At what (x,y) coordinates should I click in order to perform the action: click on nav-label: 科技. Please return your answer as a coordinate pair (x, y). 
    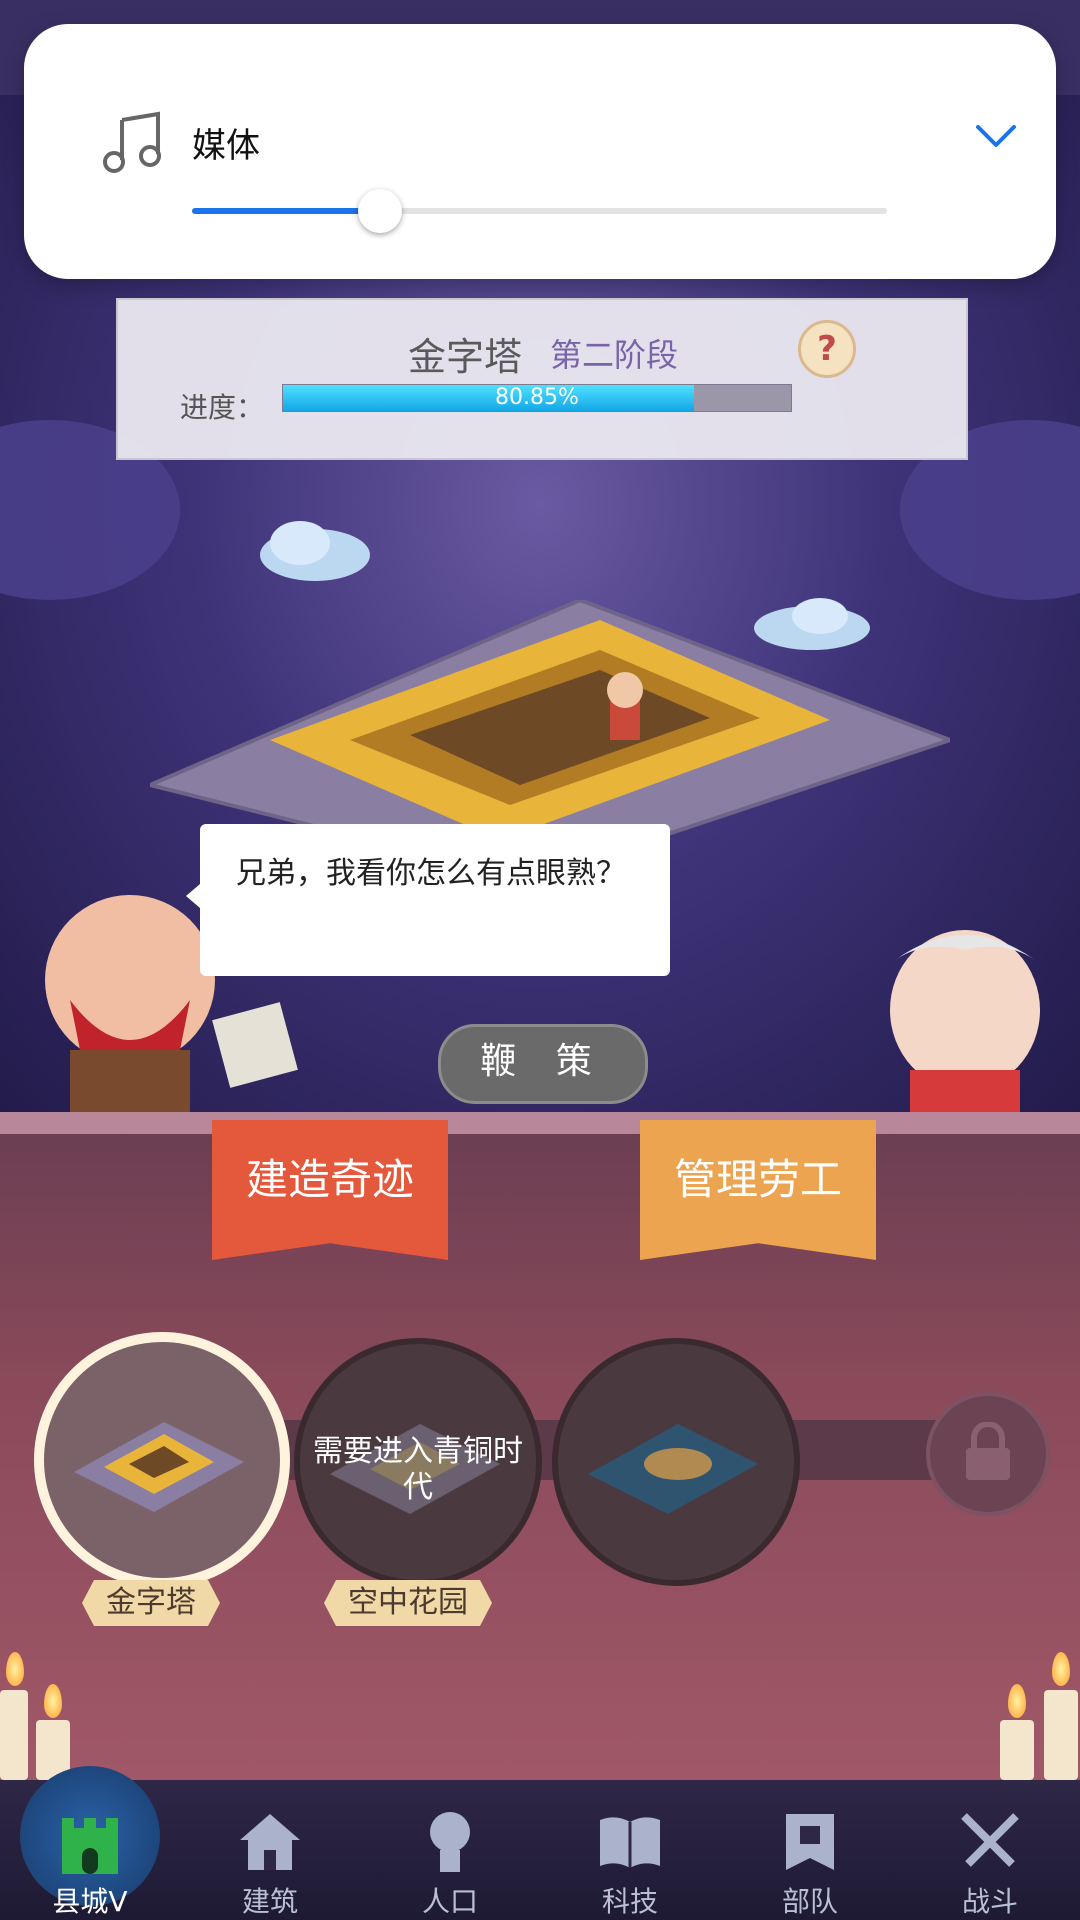
    Looking at the image, I should click on (629, 1901).